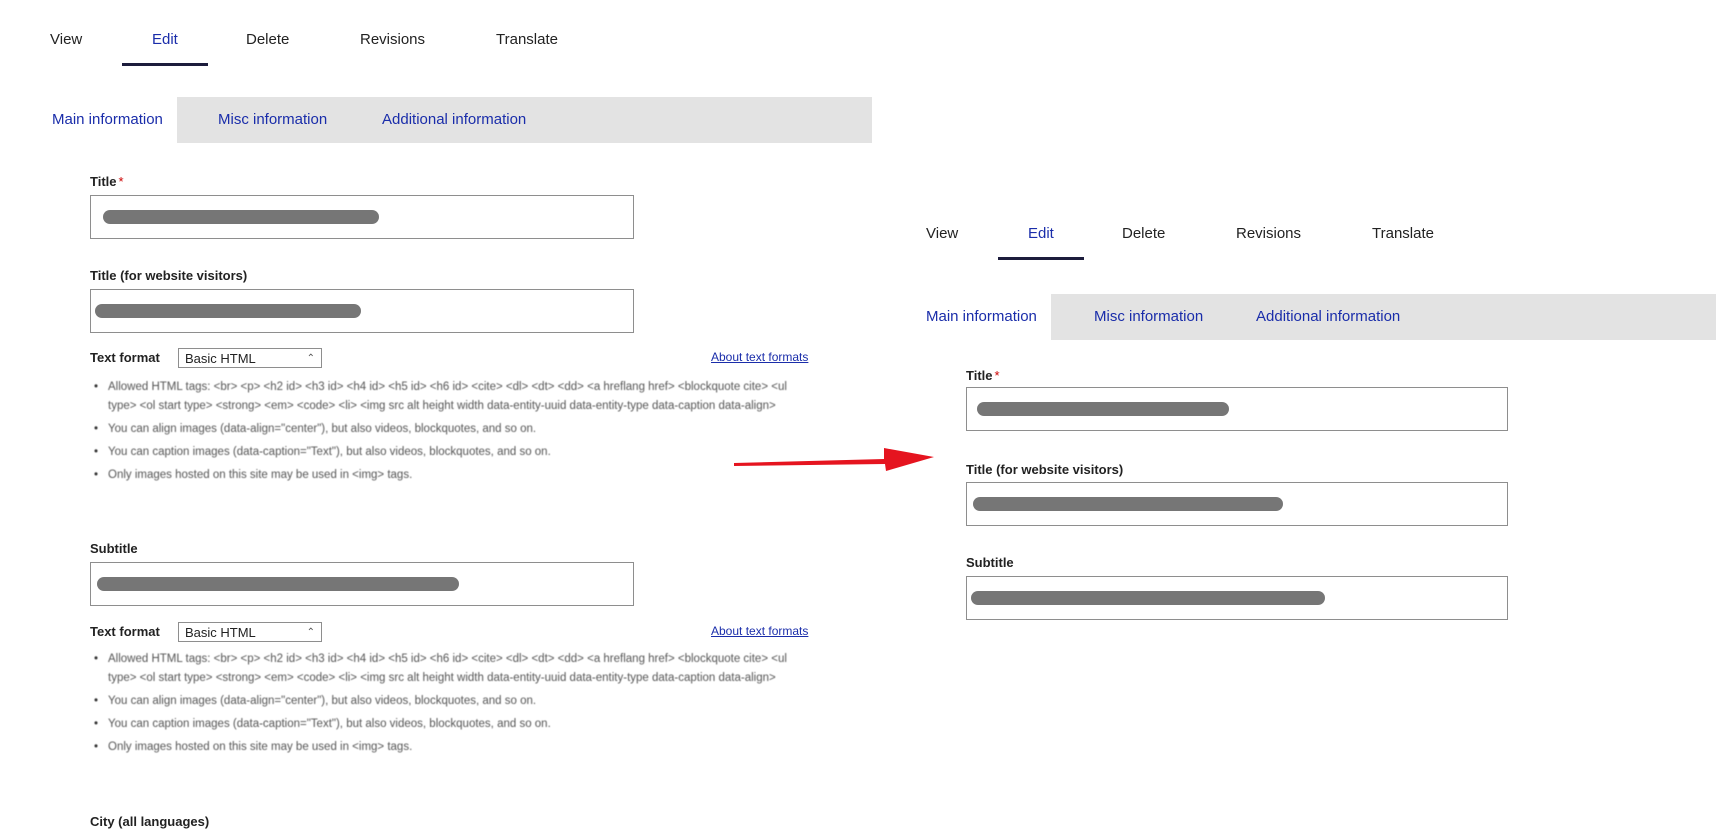  Describe the element at coordinates (150, 821) in the screenshot. I see `city-label: City (all languages)` at that location.